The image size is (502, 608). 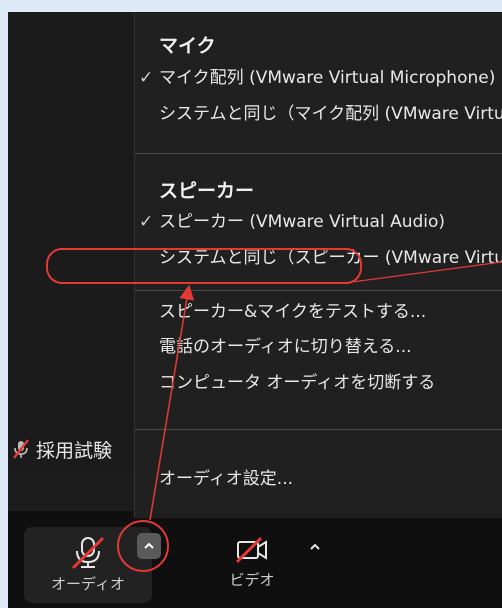 What do you see at coordinates (204, 266) in the screenshot?
I see `annotation-highlight-ring` at bounding box center [204, 266].